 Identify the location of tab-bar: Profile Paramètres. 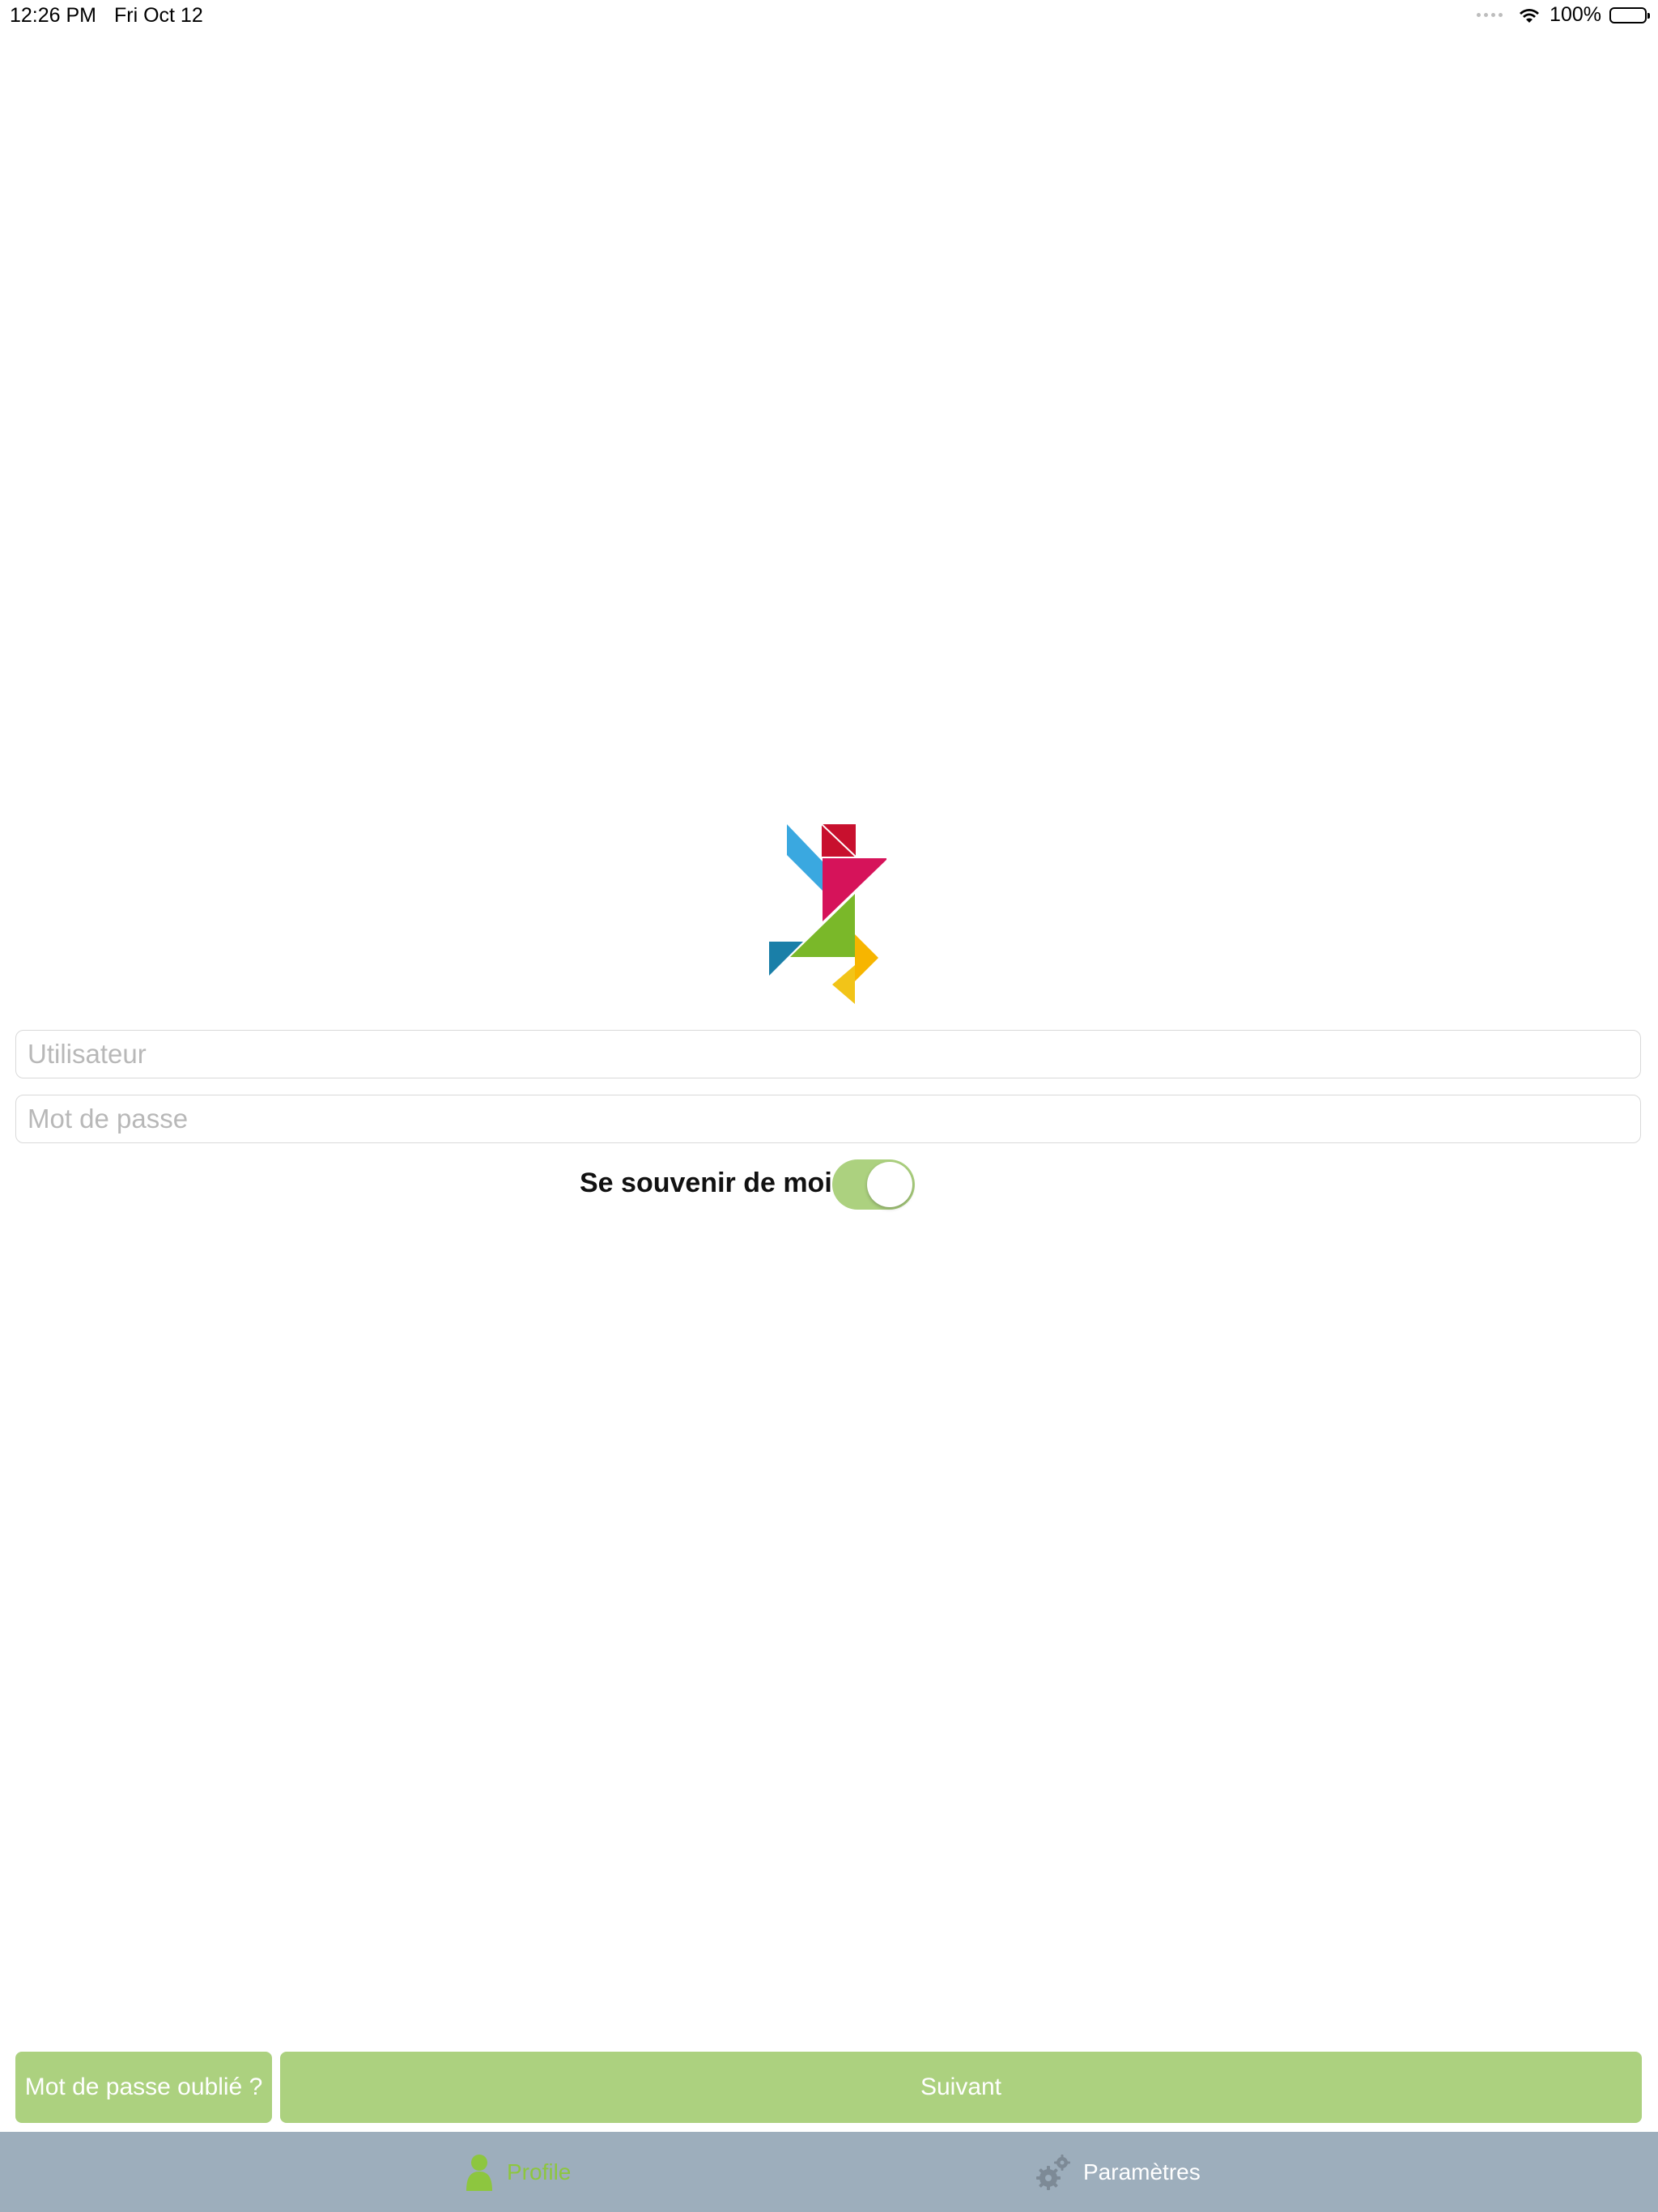
(829, 2172).